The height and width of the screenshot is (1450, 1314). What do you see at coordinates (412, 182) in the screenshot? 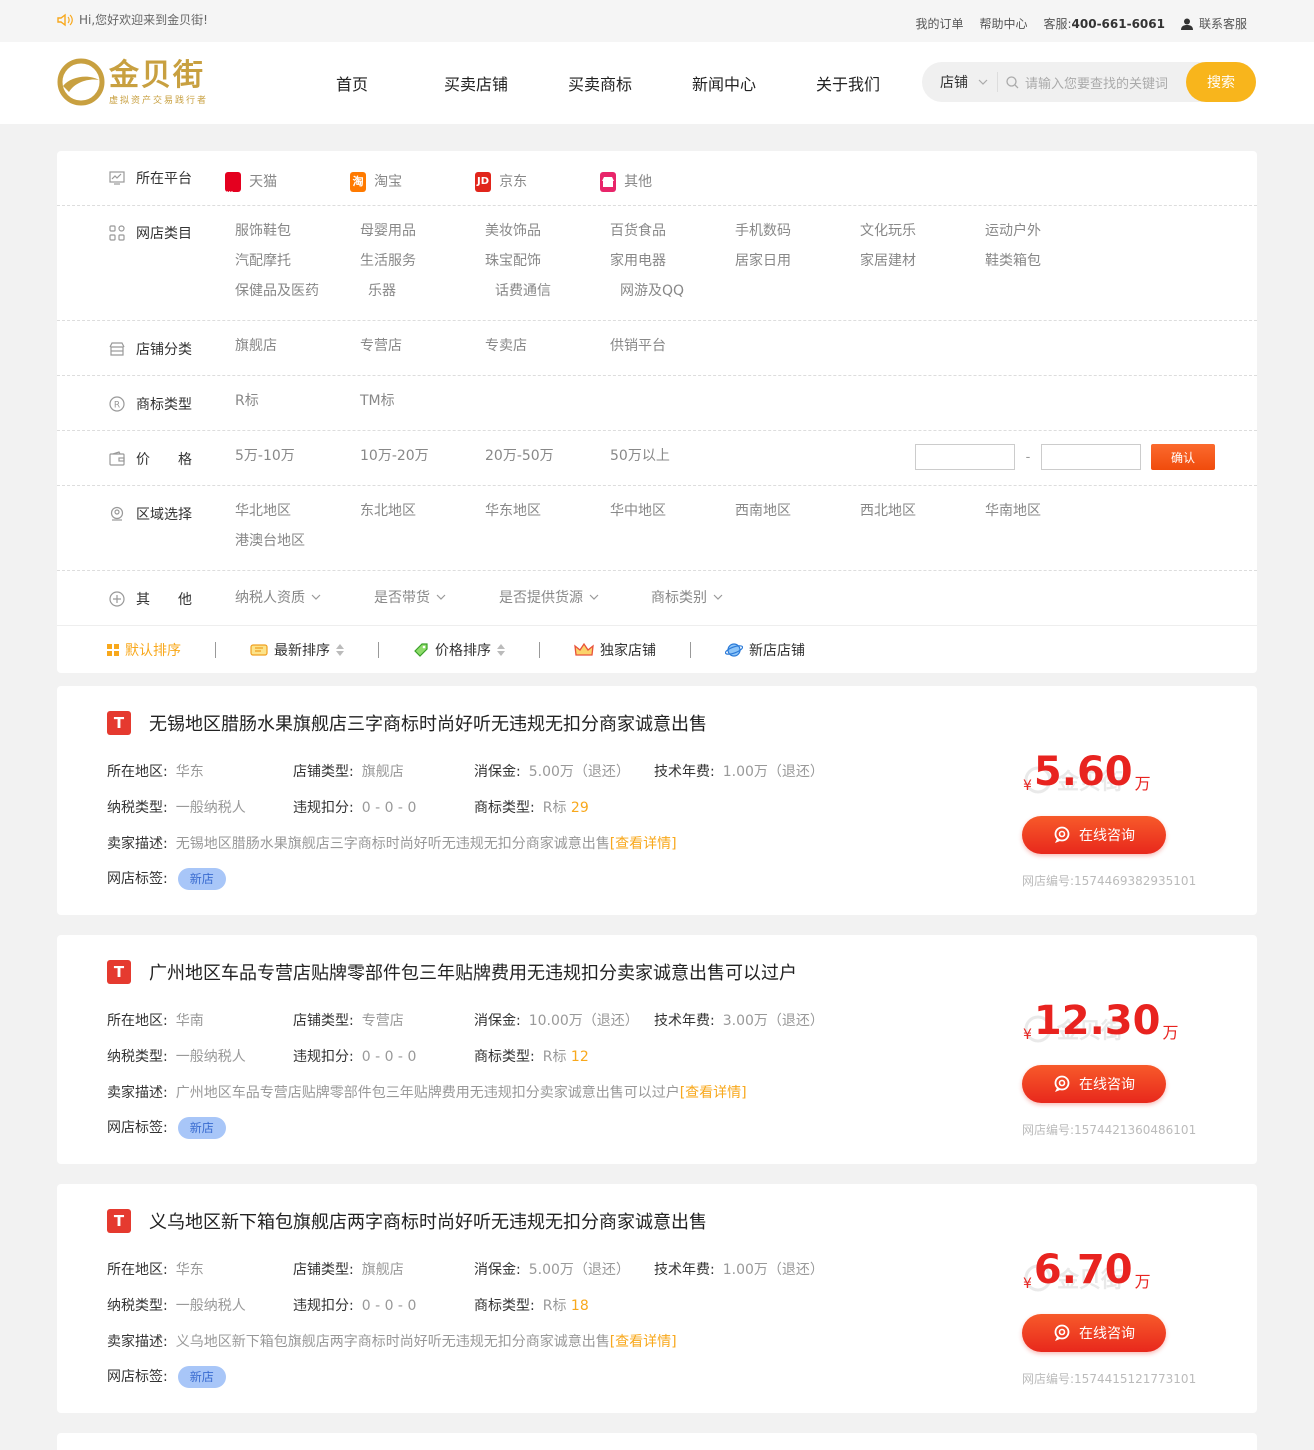
I see `platform-taobao: 淘淘宝` at bounding box center [412, 182].